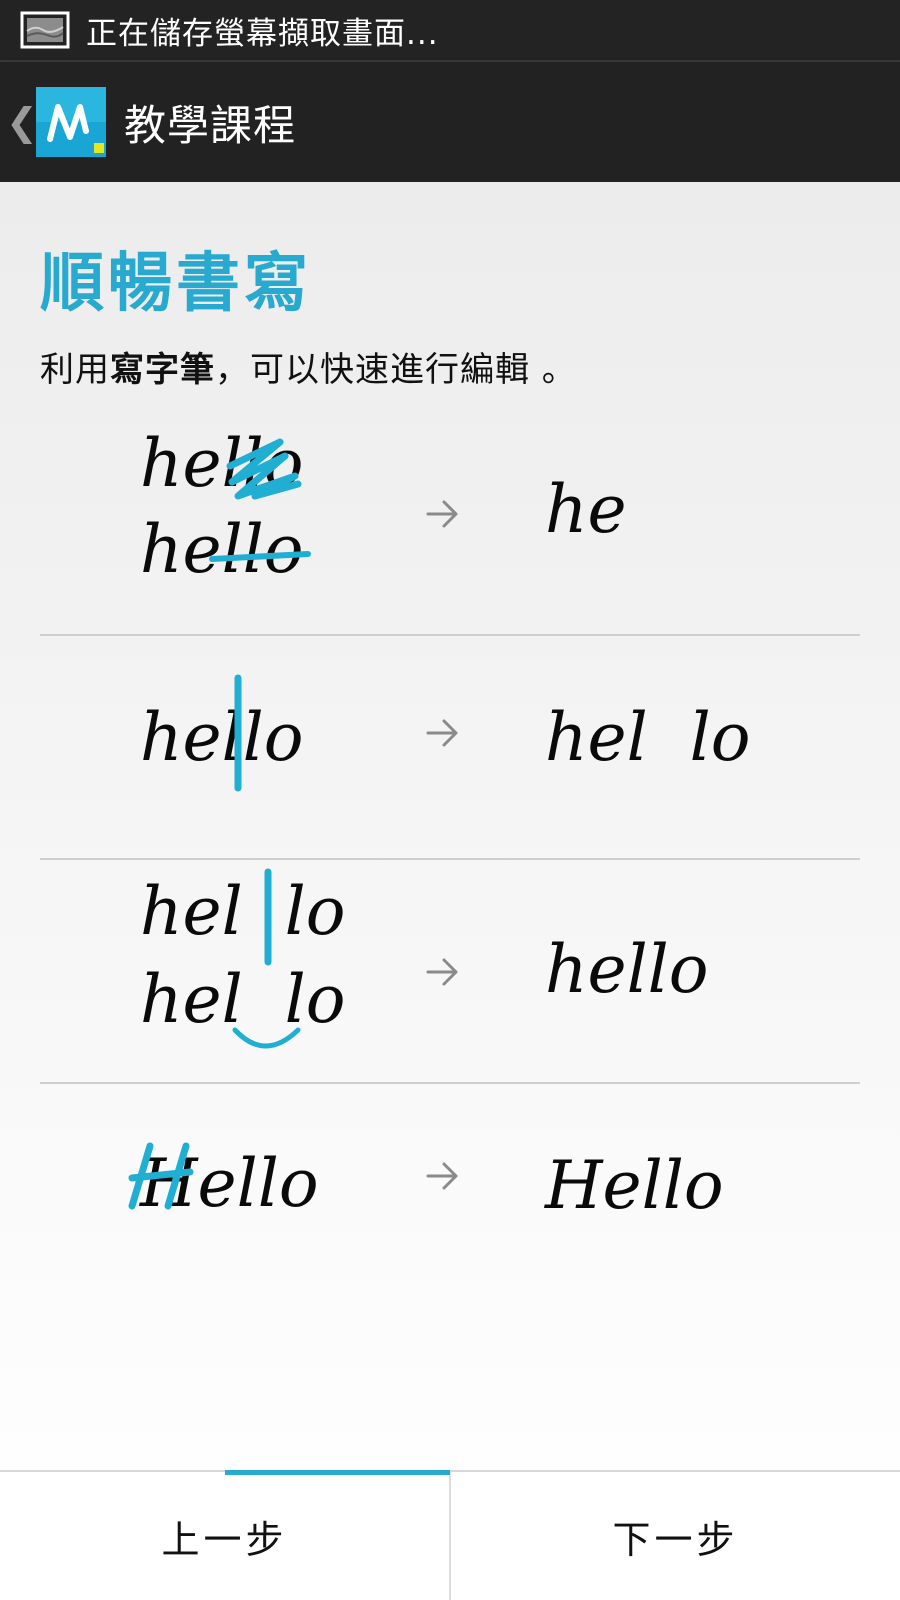 This screenshot has height=1600, width=900. Describe the element at coordinates (242, 911) in the screenshot. I see `before-text-1: hel lo` at that location.